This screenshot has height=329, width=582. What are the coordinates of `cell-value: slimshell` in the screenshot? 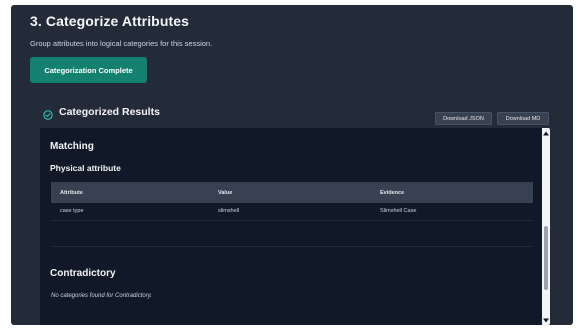 It's located at (290, 212).